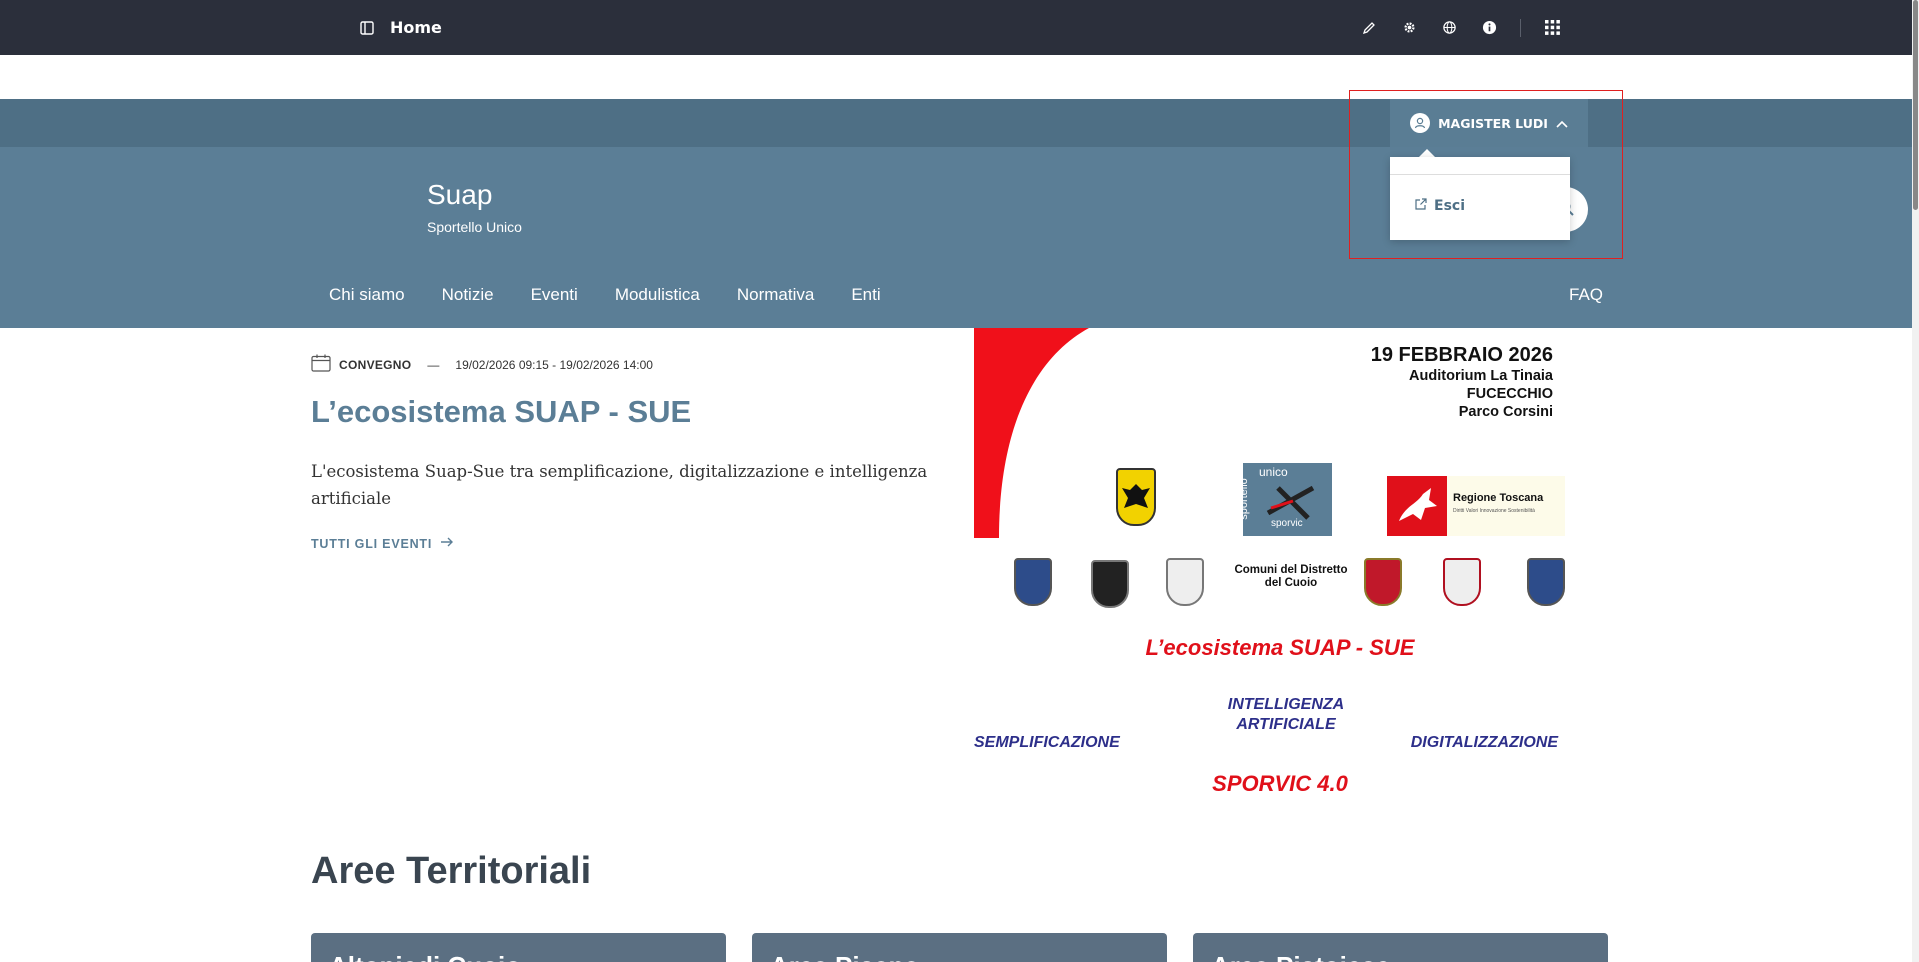 This screenshot has height=962, width=1919. I want to click on brand-title: Suap, so click(459, 195).